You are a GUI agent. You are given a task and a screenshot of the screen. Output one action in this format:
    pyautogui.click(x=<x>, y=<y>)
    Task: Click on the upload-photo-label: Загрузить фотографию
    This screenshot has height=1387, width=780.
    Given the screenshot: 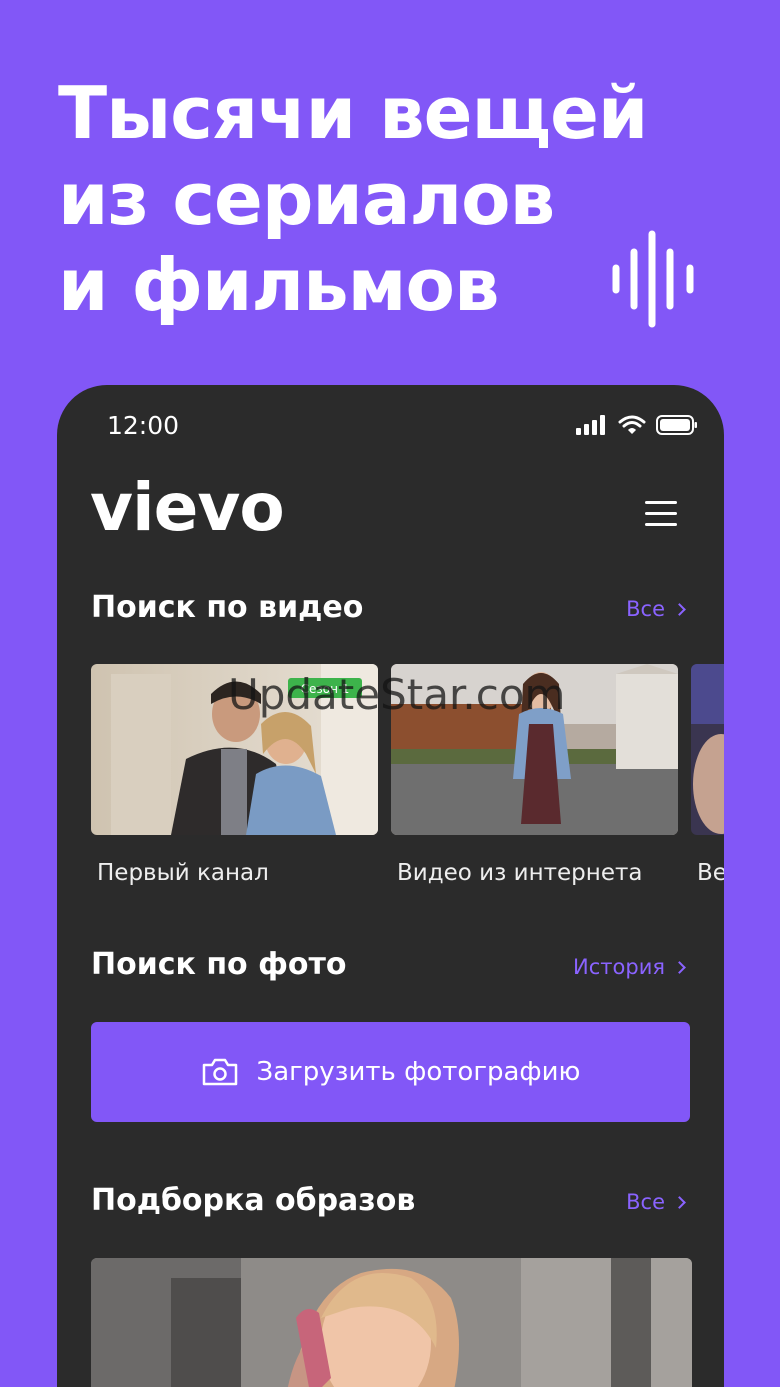 What is the action you would take?
    pyautogui.click(x=418, y=1072)
    